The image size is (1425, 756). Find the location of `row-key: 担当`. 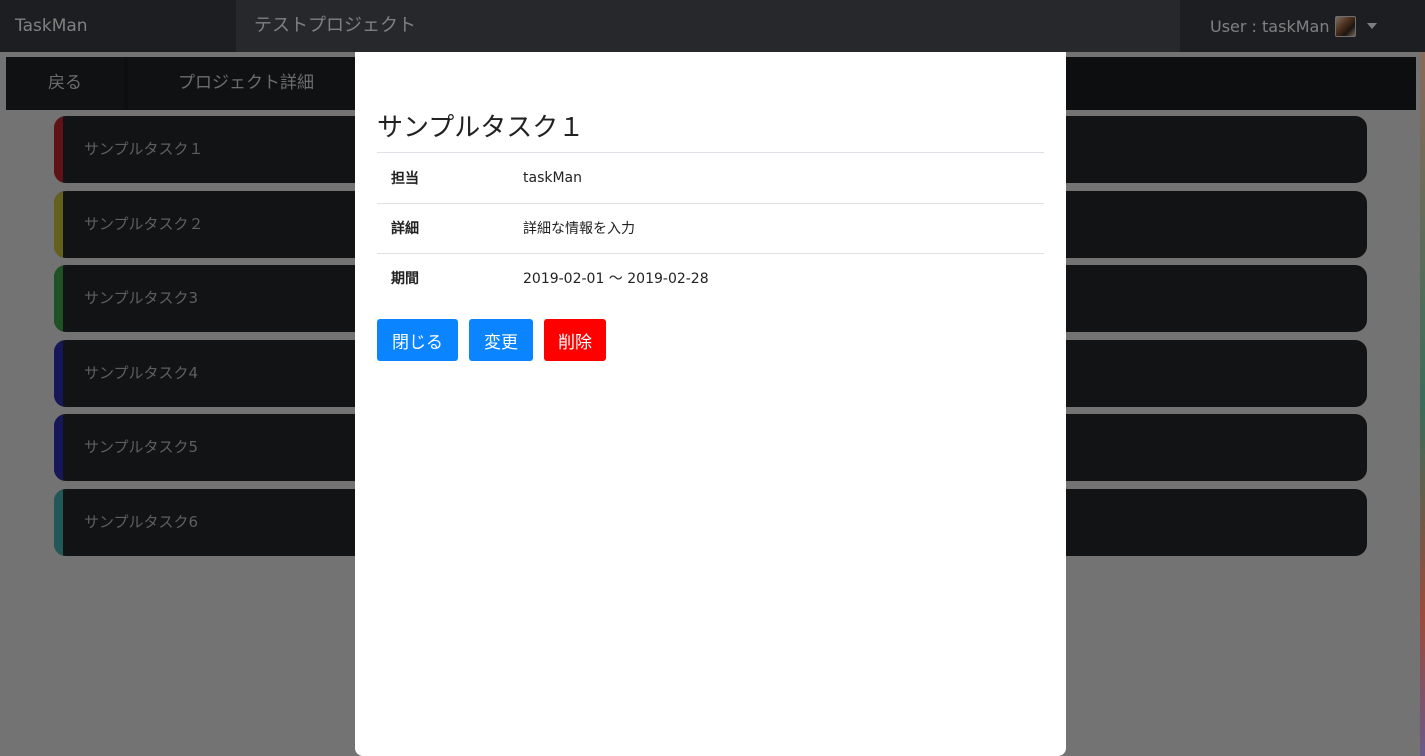

row-key: 担当 is located at coordinates (449, 178).